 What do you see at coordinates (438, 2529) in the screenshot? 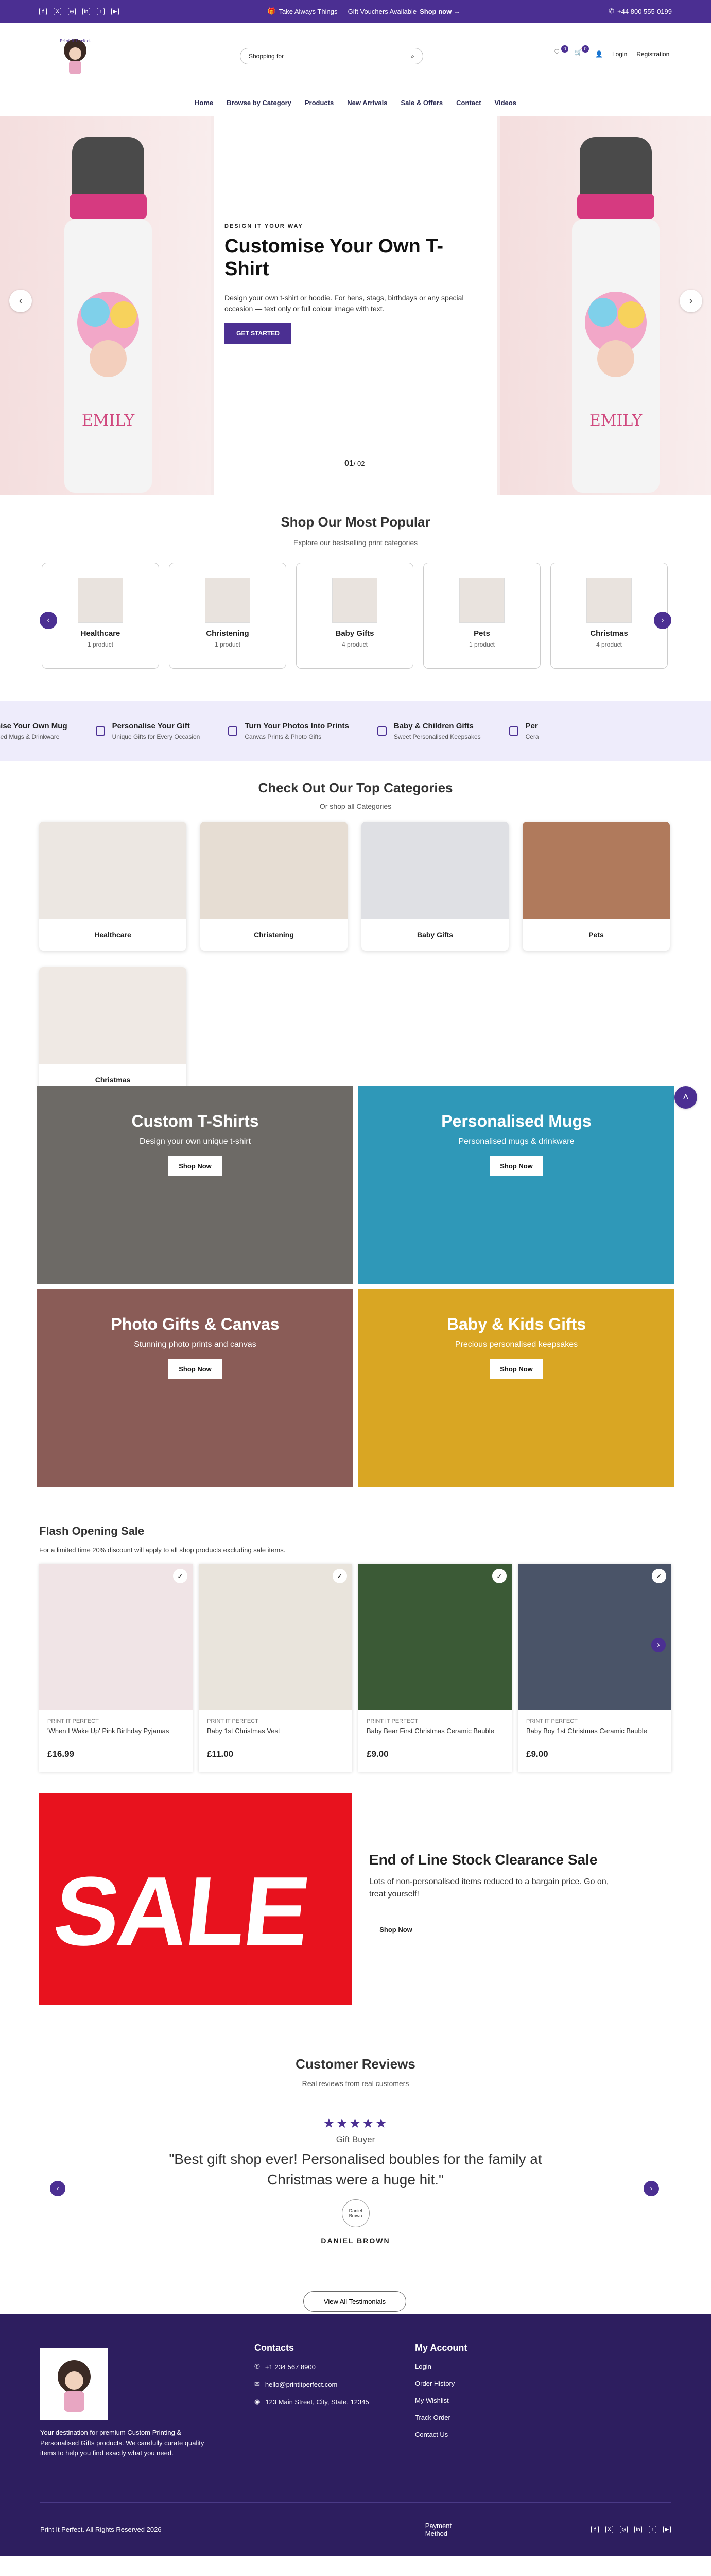
I see `payment-method: Payment Method` at bounding box center [438, 2529].